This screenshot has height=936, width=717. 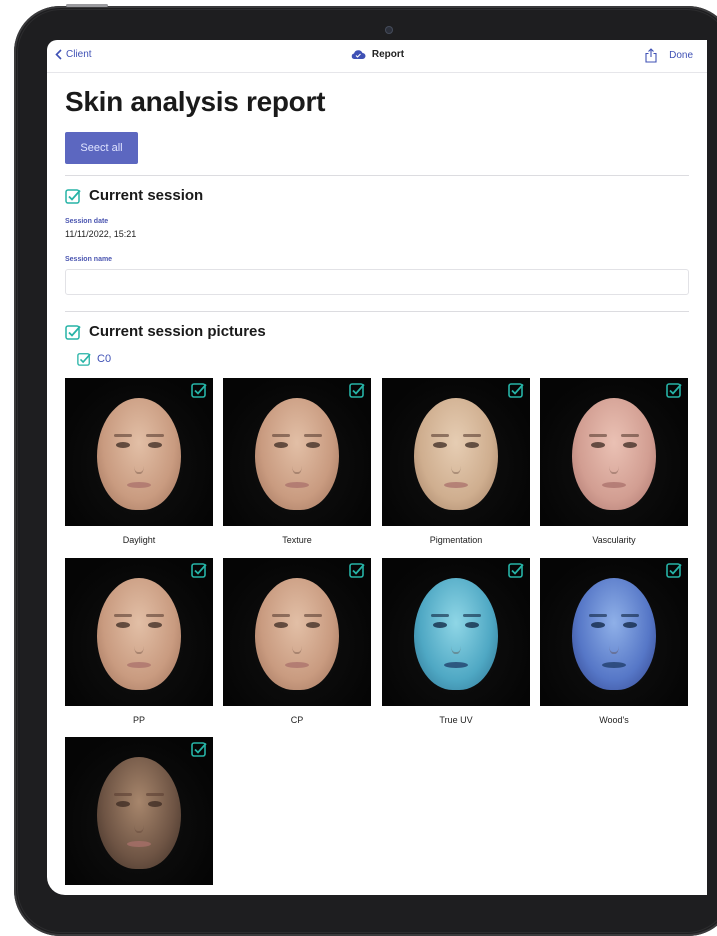 I want to click on picture-tile-woods: Wood's, so click(x=614, y=641).